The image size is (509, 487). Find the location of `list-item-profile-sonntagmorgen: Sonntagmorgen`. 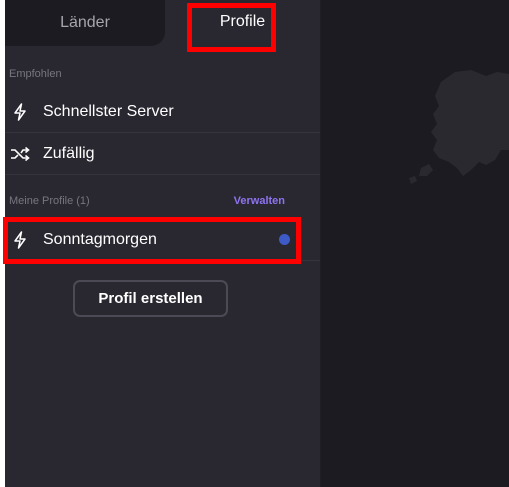

list-item-profile-sonntagmorgen: Sonntagmorgen is located at coordinates (162, 240).